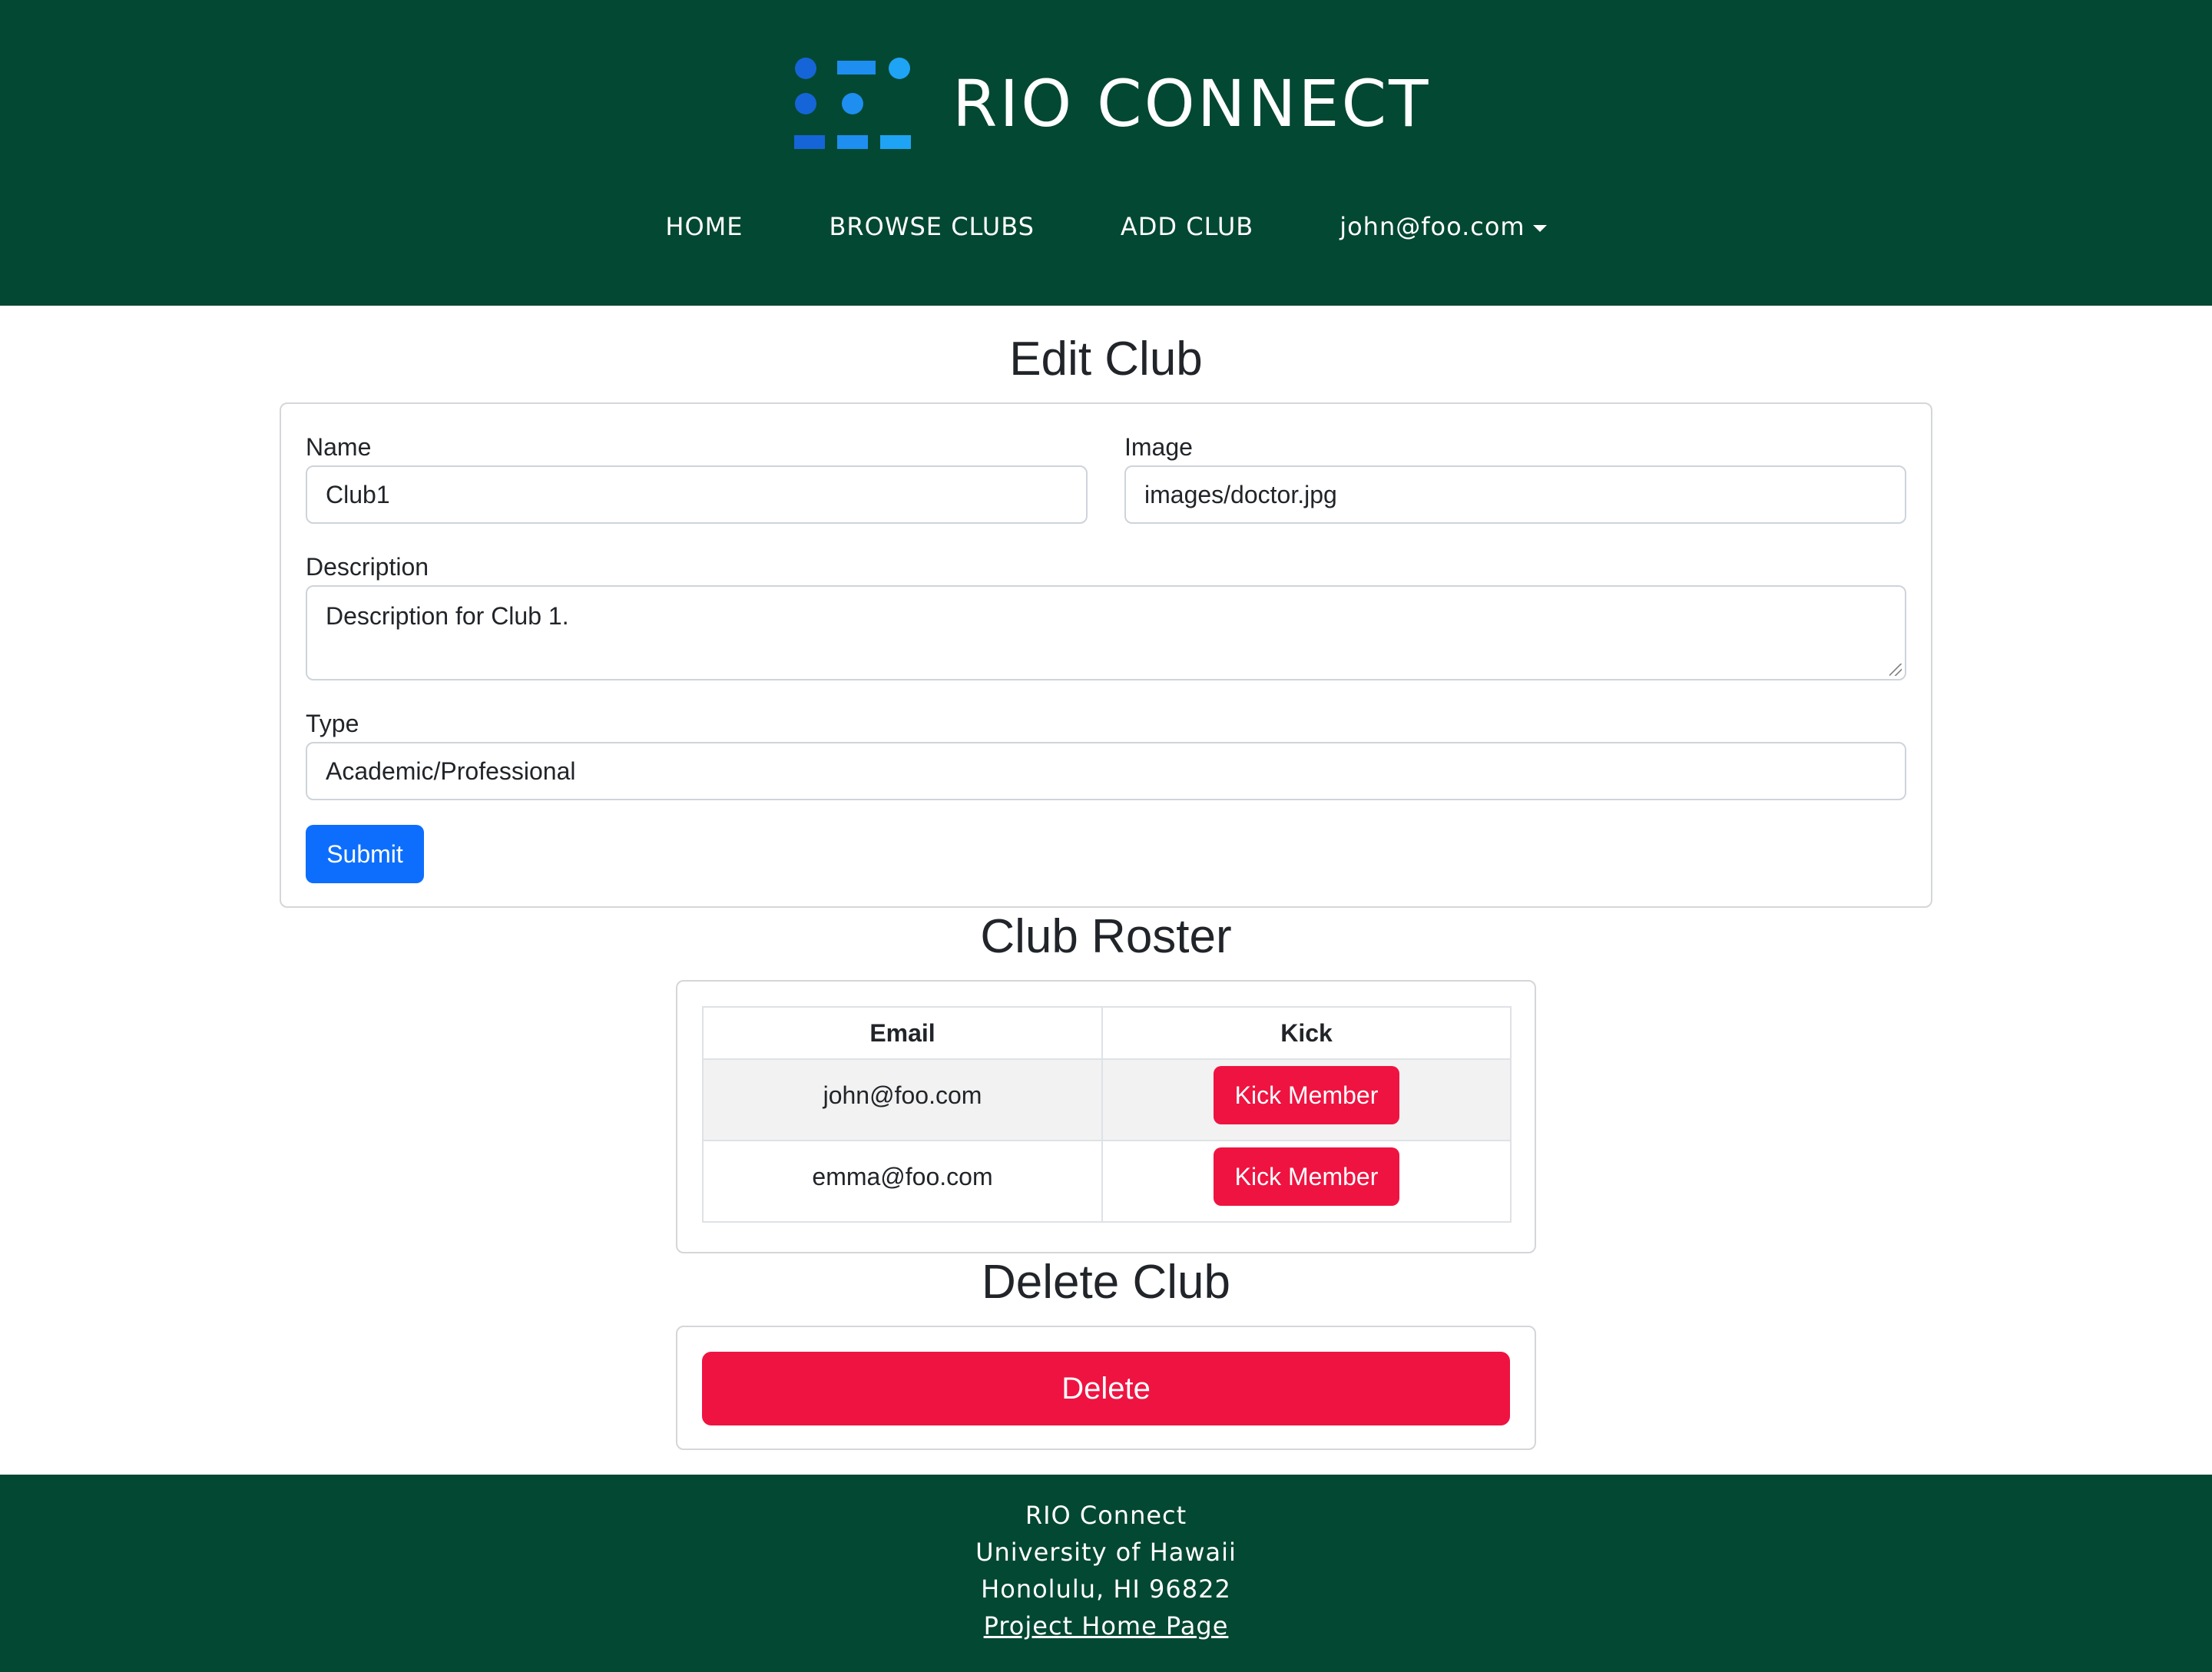  Describe the element at coordinates (365, 854) in the screenshot. I see `submit-button: Submit` at that location.